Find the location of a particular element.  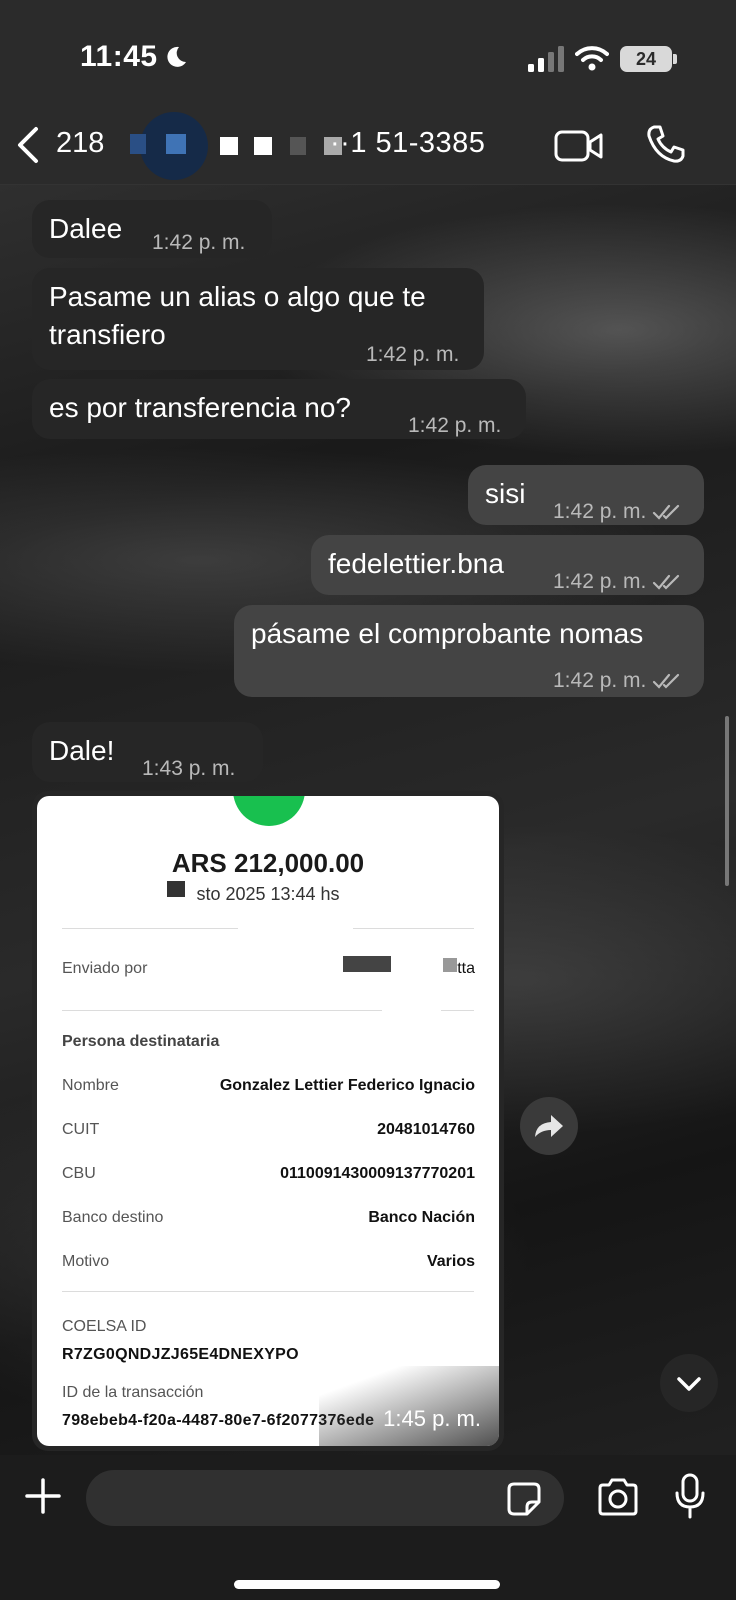

message-text: Dale! is located at coordinates (82, 750).